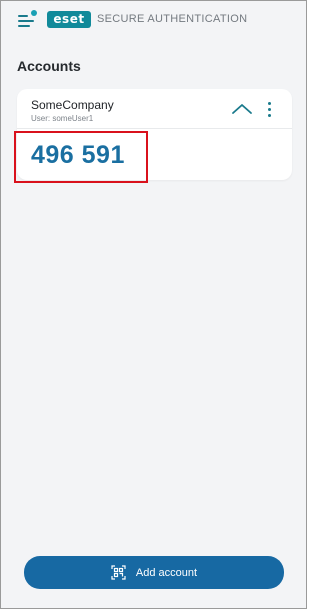  I want to click on account-user-label: User: someUser1, so click(62, 118).